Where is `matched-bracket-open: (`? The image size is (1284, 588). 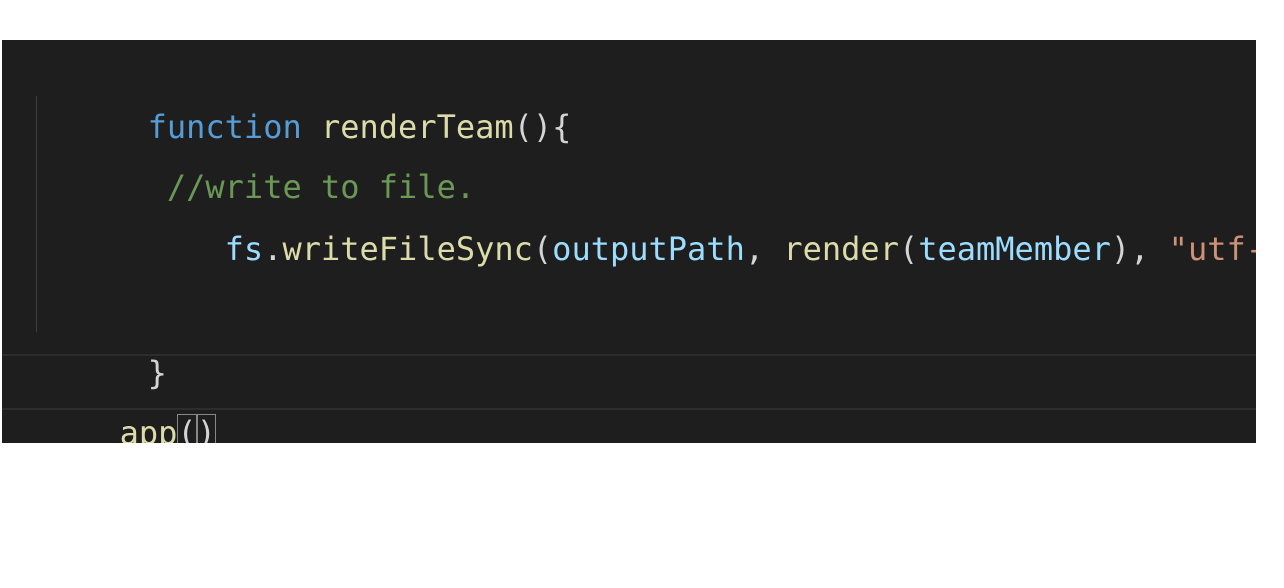 matched-bracket-open: ( is located at coordinates (187, 428).